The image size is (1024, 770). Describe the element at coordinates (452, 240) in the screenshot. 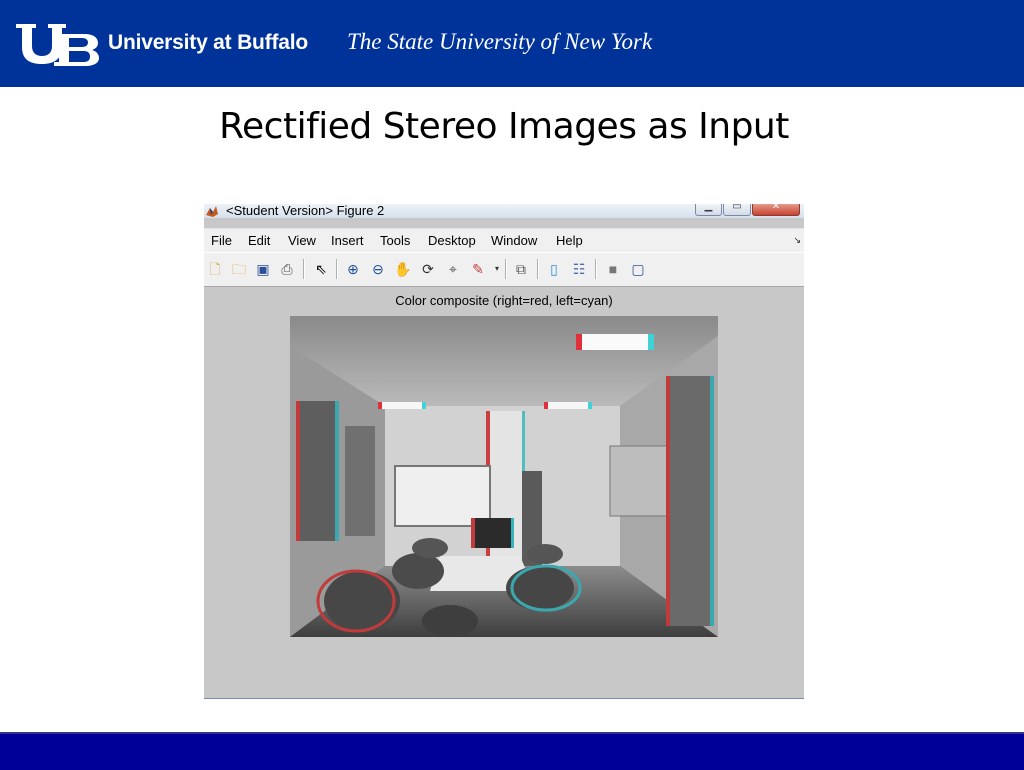

I see `menu-desktop: Desktop` at that location.